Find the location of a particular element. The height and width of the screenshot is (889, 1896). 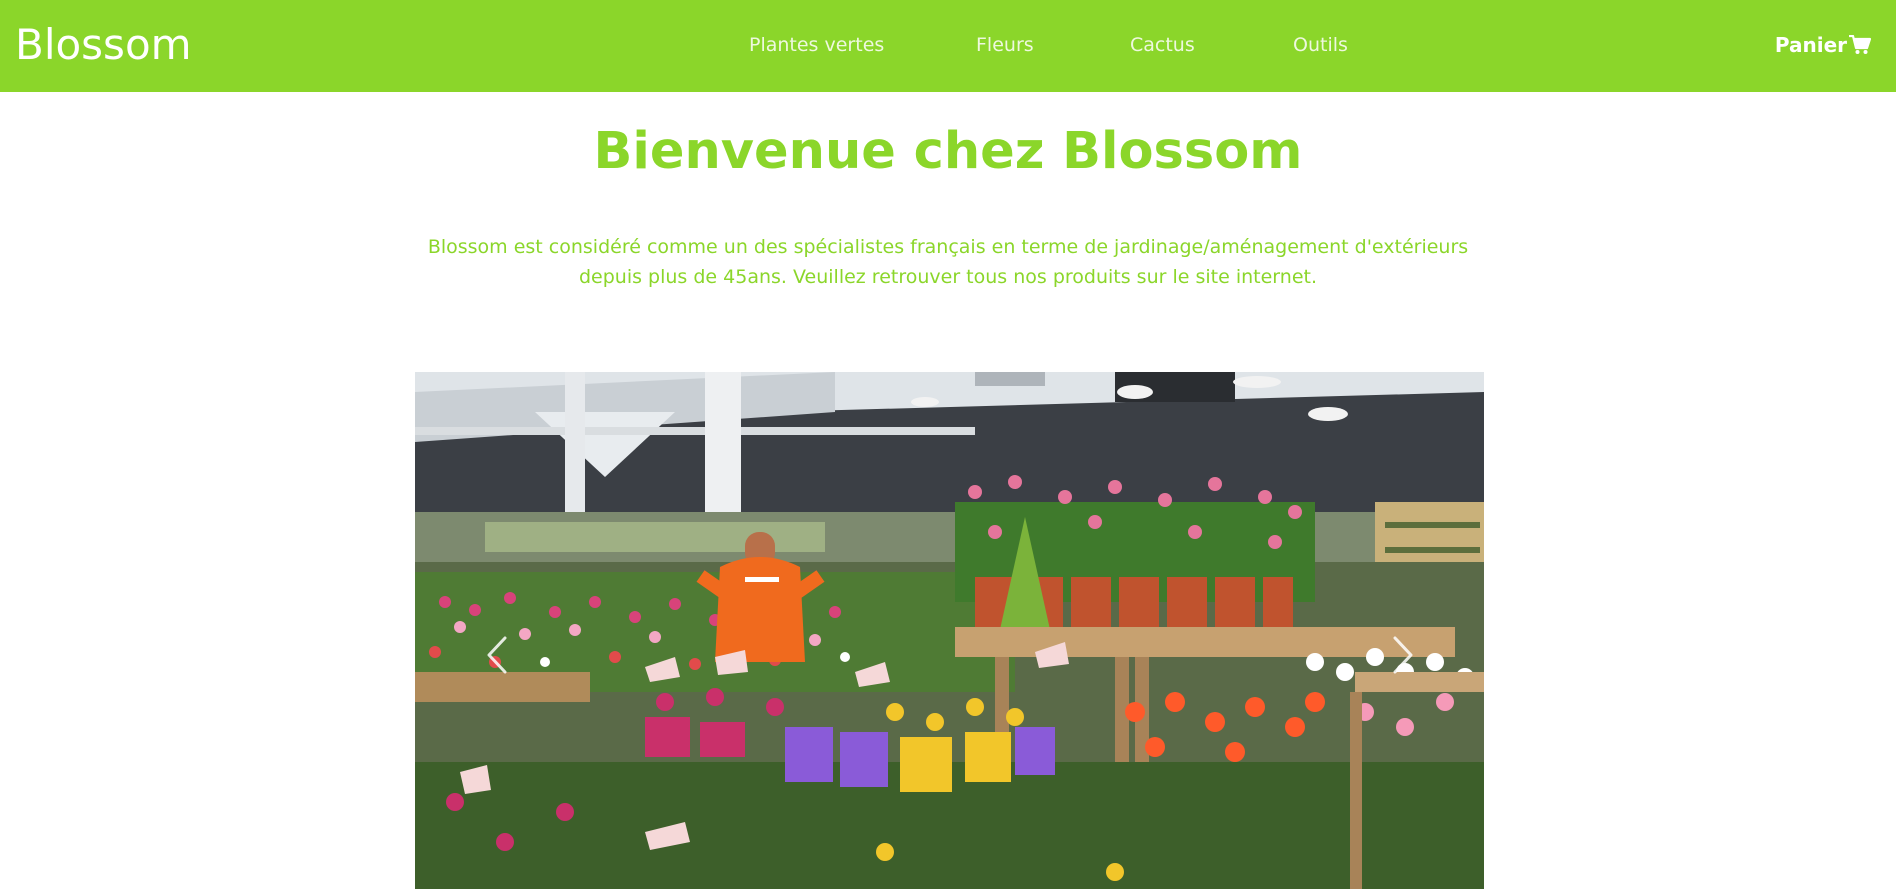

chevron-left-icon is located at coordinates (497, 655).